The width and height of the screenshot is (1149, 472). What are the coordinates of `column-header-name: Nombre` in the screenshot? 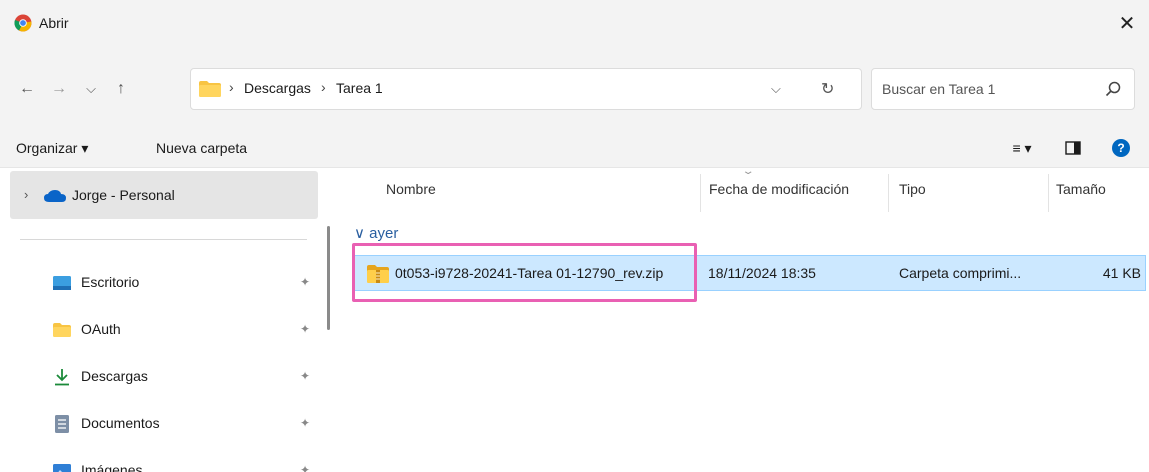 It's located at (411, 189).